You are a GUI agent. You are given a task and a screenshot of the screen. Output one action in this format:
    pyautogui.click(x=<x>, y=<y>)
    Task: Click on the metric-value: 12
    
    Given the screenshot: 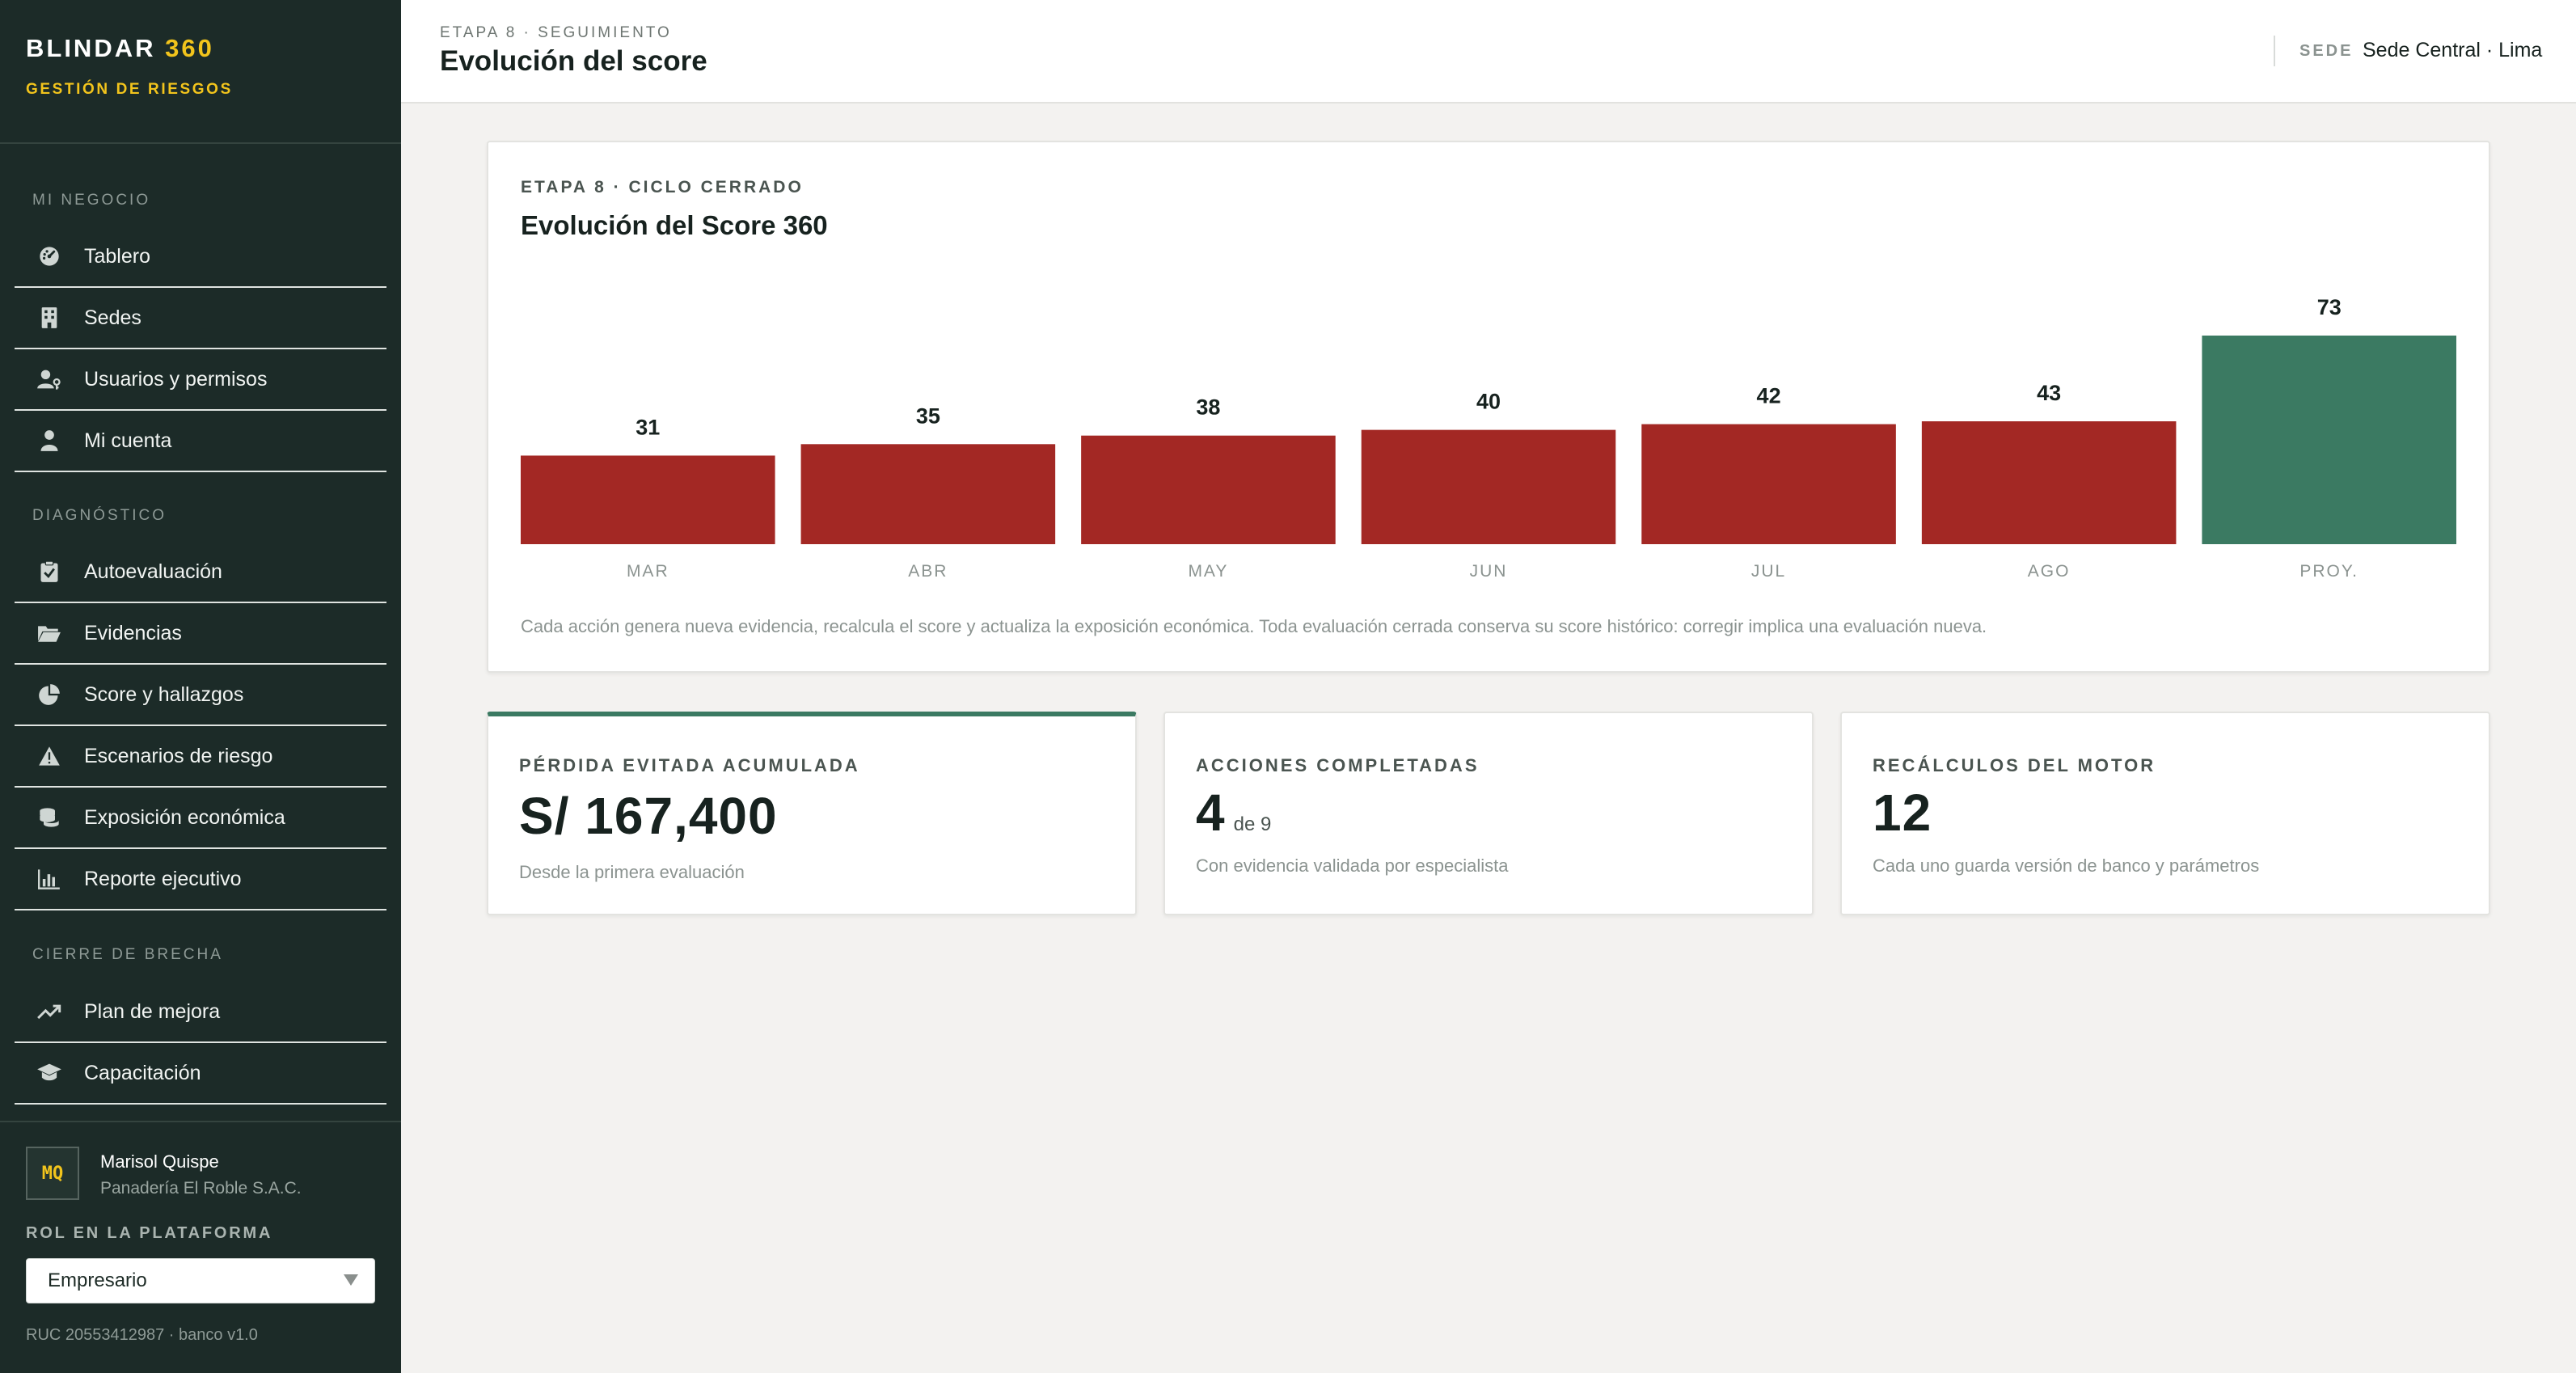 What is the action you would take?
    pyautogui.click(x=1903, y=813)
    